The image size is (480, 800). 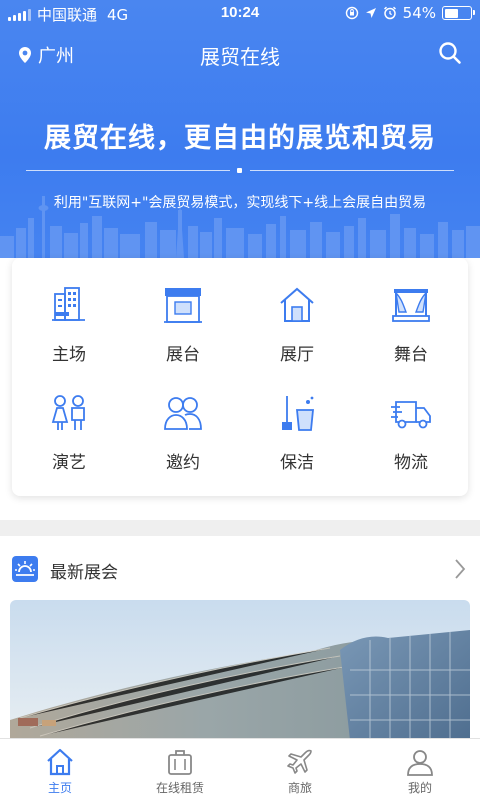 I want to click on grid-item-label: 舞台, so click(x=411, y=355).